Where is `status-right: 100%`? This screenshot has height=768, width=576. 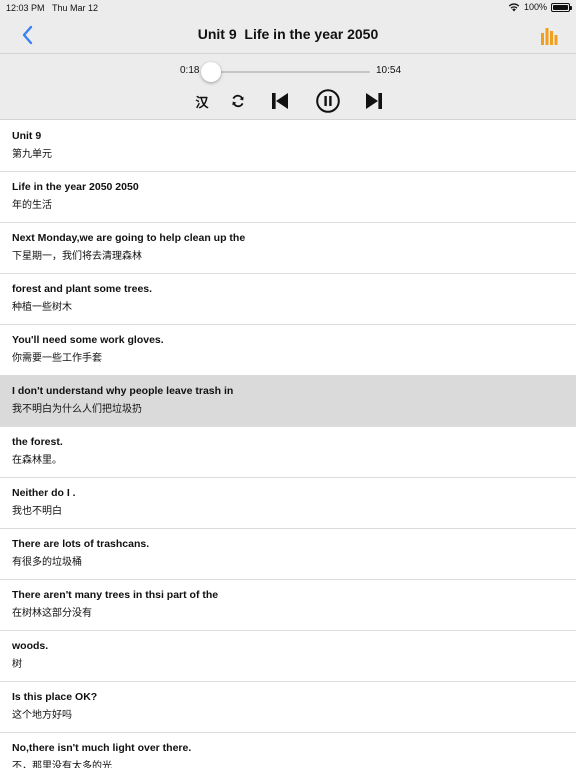 status-right: 100% is located at coordinates (540, 7).